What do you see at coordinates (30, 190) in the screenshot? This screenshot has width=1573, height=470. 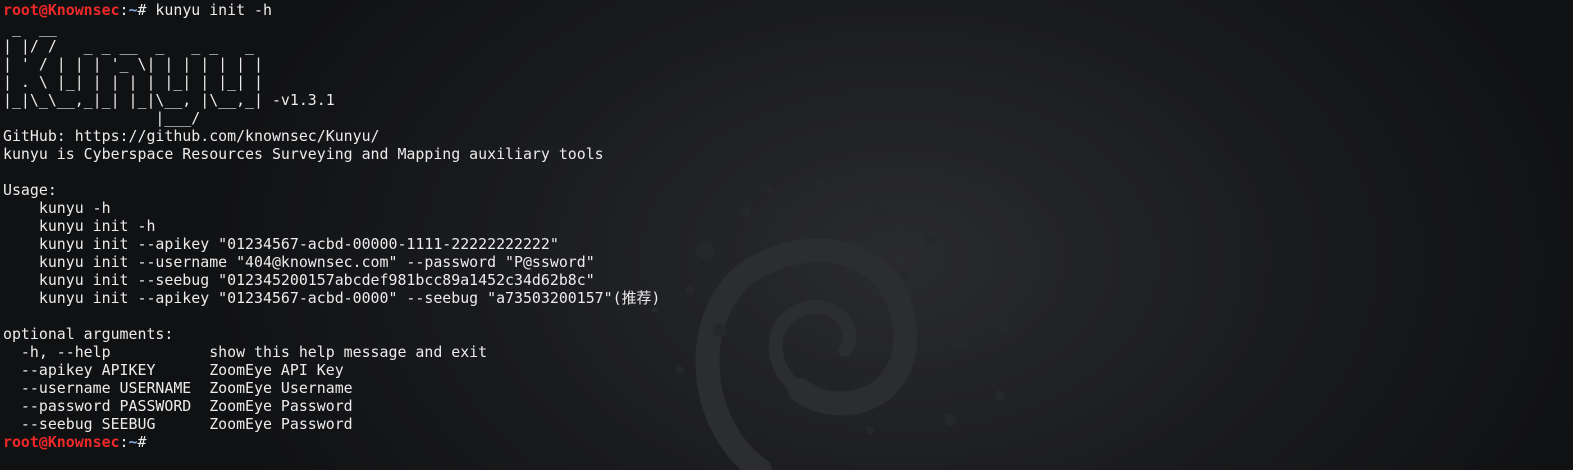 I see `usage-header: Usage:` at bounding box center [30, 190].